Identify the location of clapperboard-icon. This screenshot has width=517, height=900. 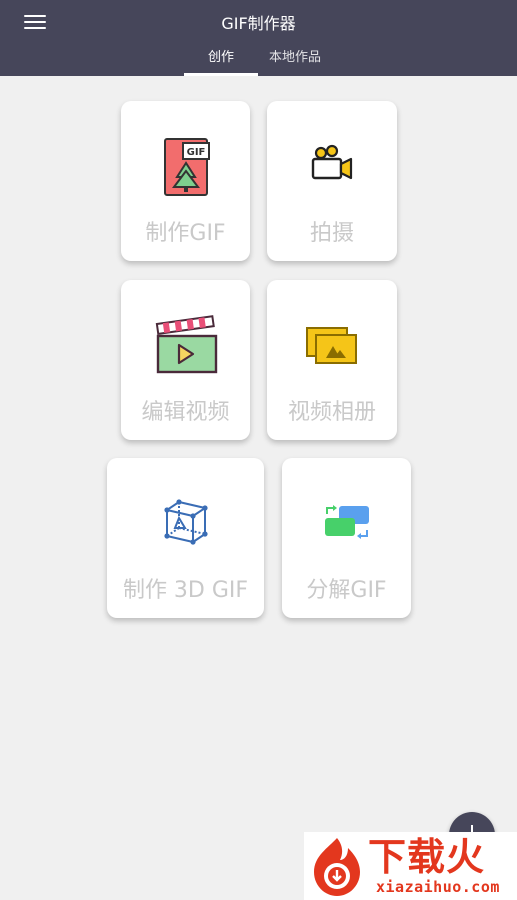
(186, 344).